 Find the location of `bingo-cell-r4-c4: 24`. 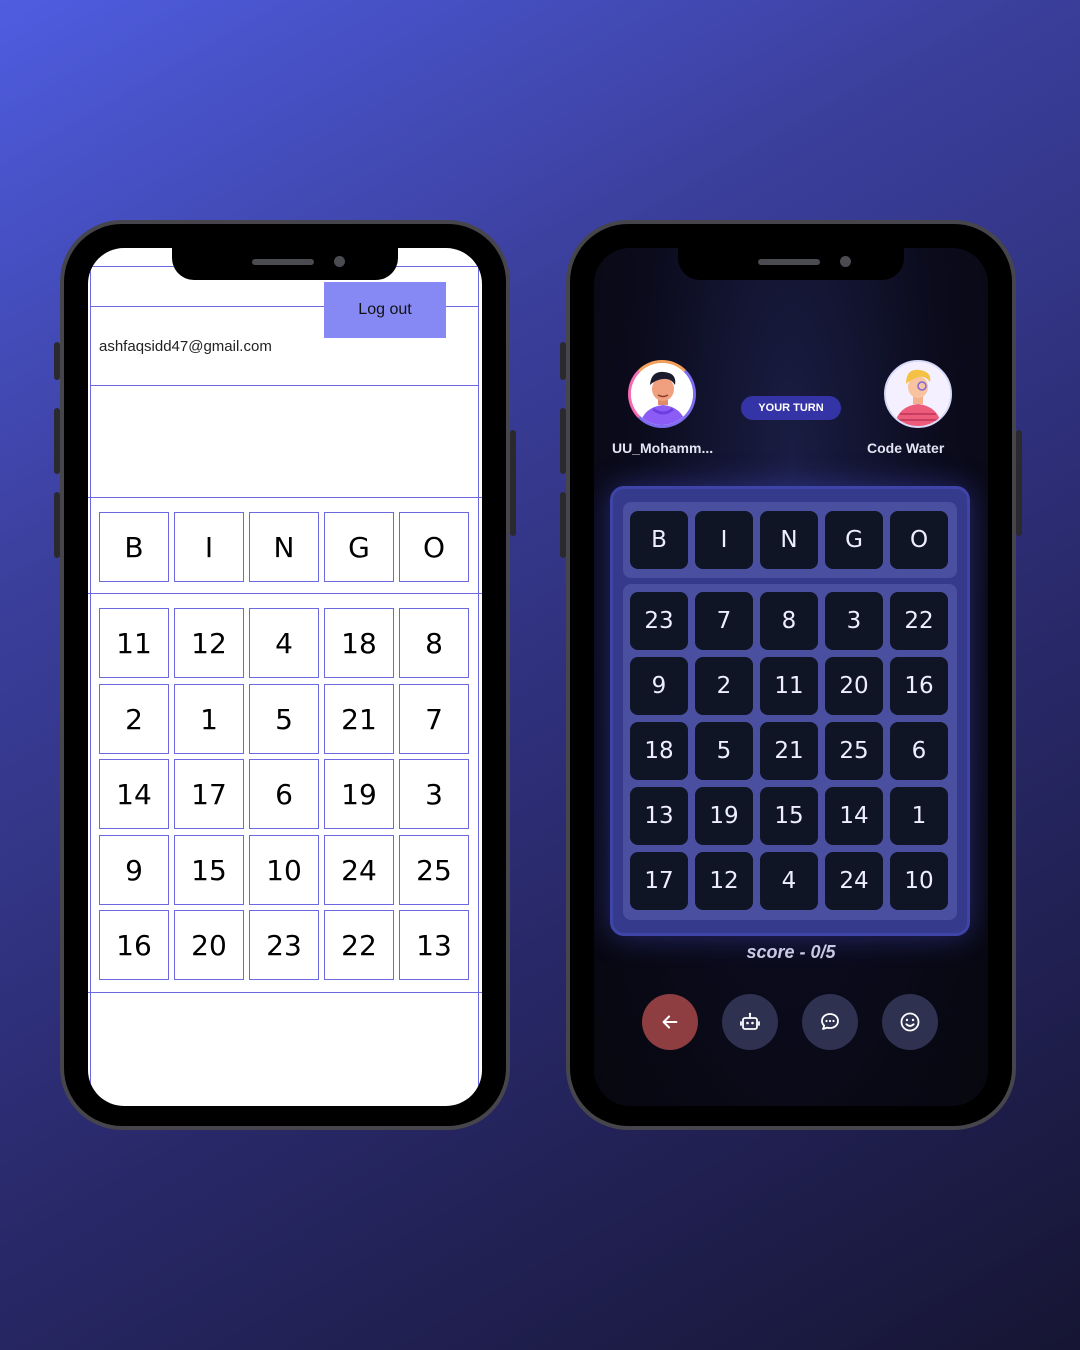

bingo-cell-r4-c4: 24 is located at coordinates (359, 870).